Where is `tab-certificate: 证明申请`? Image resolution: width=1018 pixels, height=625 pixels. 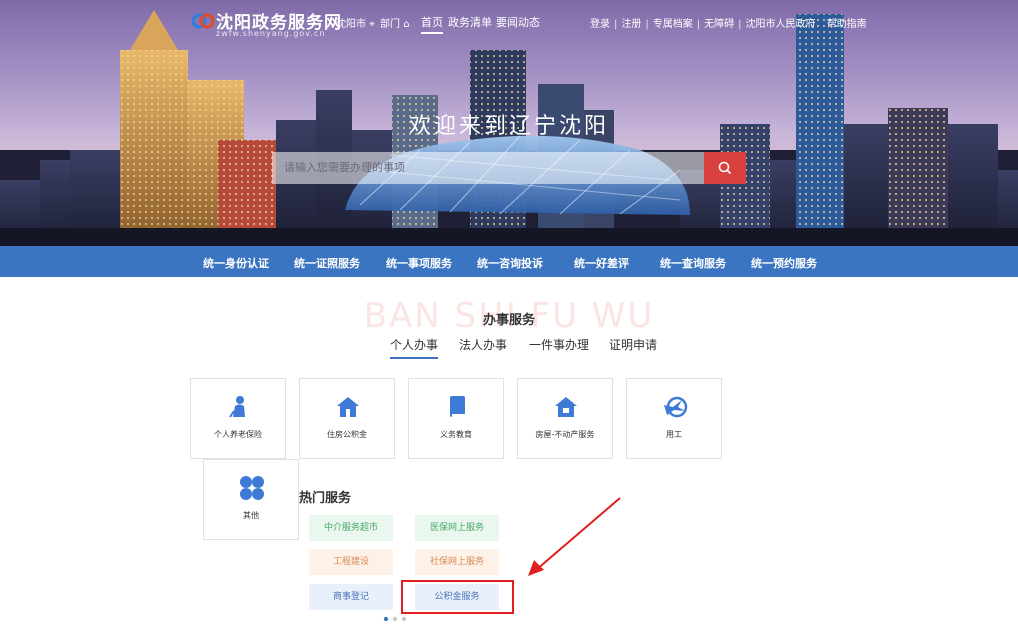 tab-certificate: 证明申请 is located at coordinates (633, 344).